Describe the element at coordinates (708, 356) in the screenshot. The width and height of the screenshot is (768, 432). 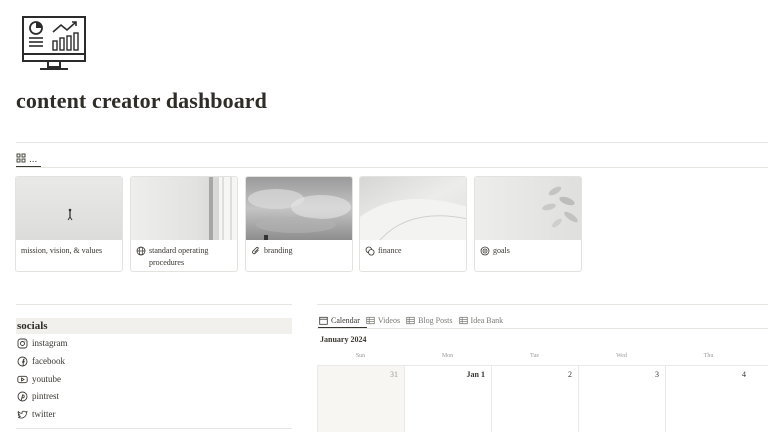
I see `weekday-label: Thu` at that location.